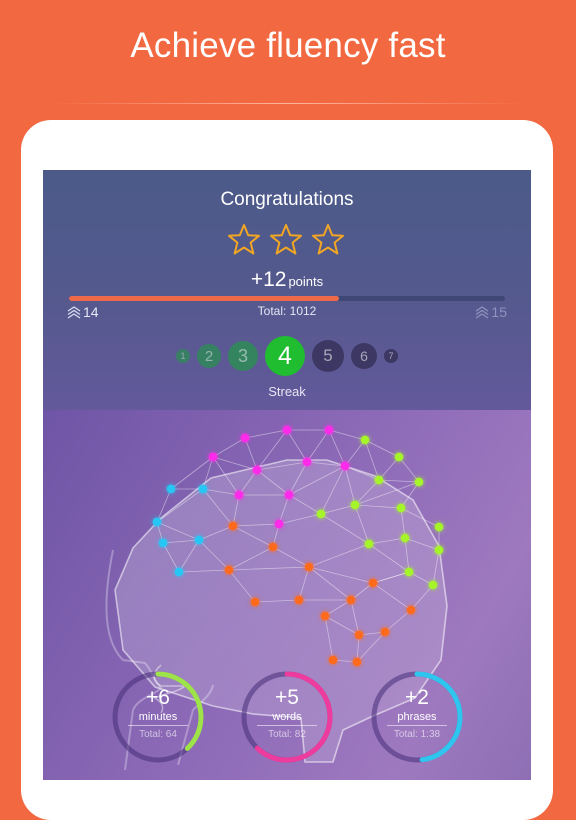 This screenshot has height=820, width=576. I want to click on stat-phrases: +2 phrases Total: 1:38, so click(417, 717).